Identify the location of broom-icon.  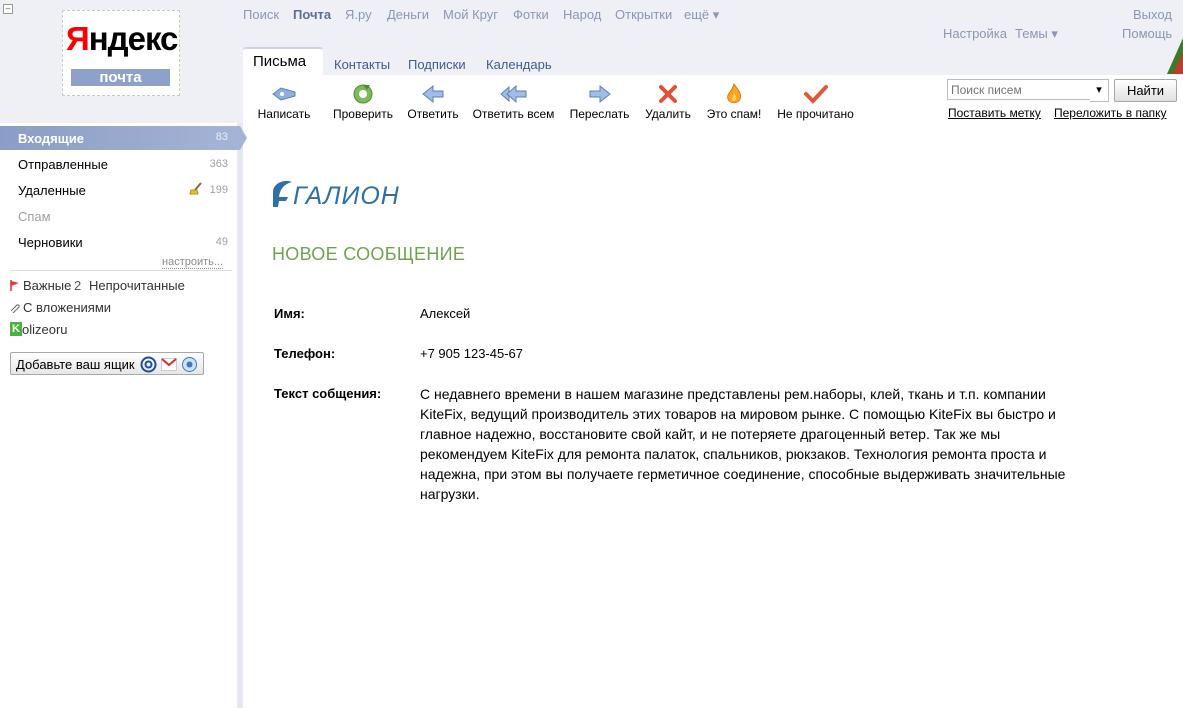
(196, 189).